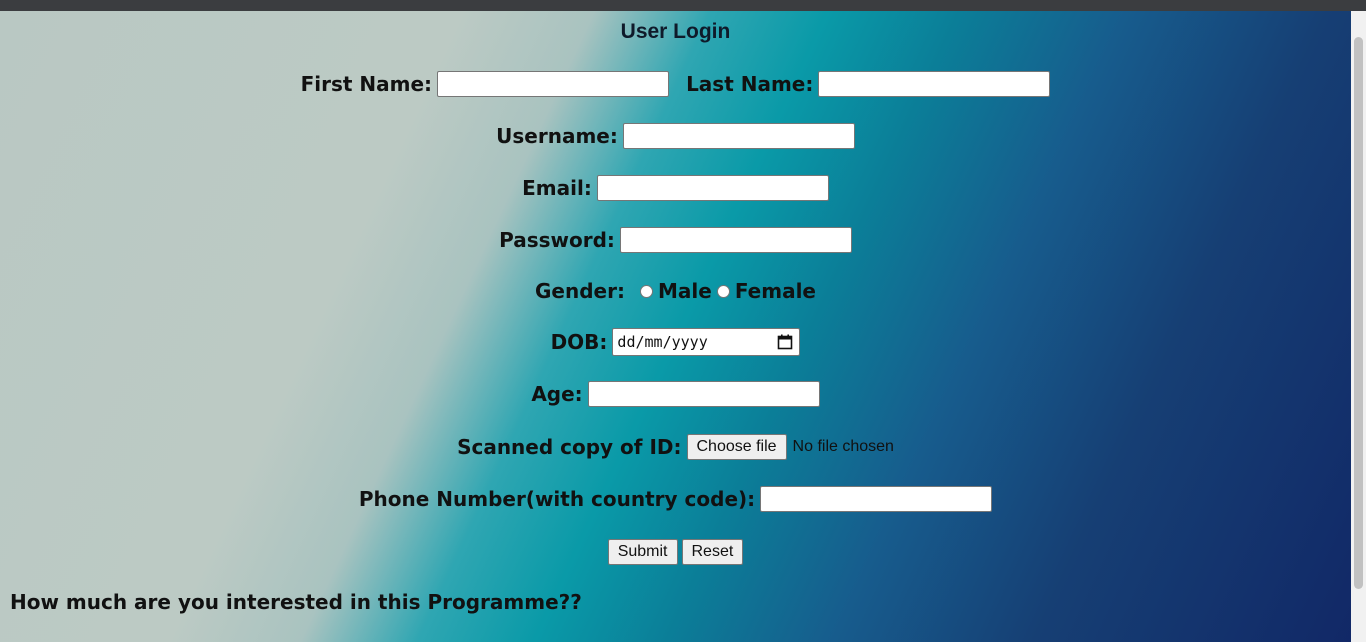  I want to click on first-name-input, so click(553, 84).